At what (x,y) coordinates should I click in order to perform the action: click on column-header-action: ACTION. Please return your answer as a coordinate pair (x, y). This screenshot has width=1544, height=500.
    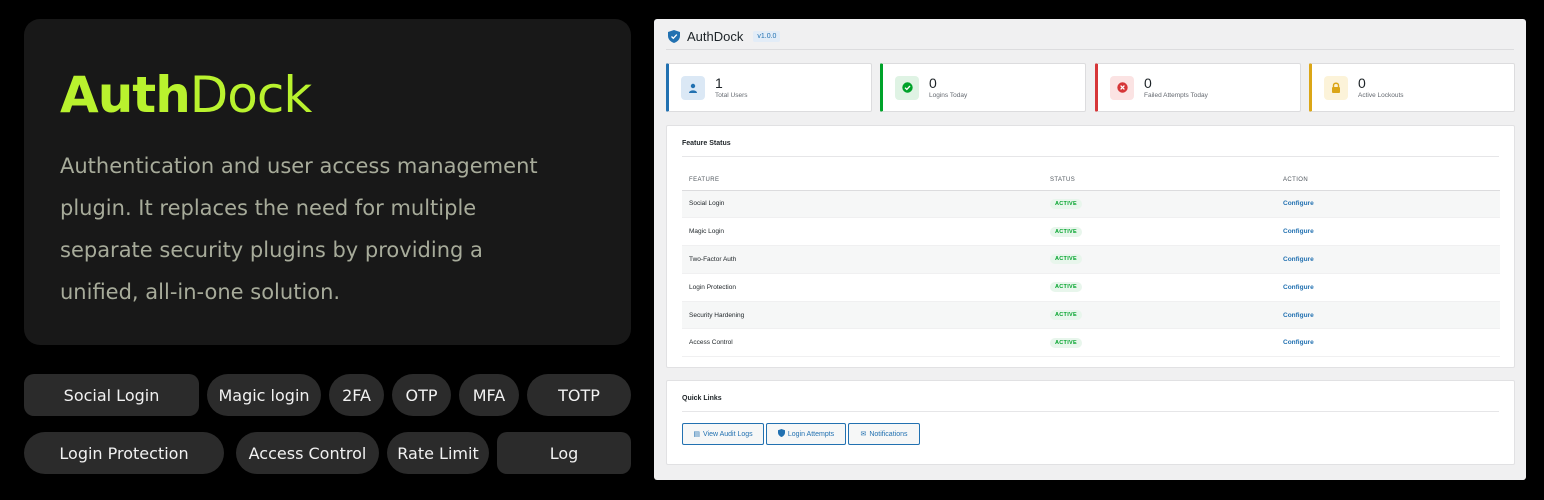
    Looking at the image, I should click on (1388, 180).